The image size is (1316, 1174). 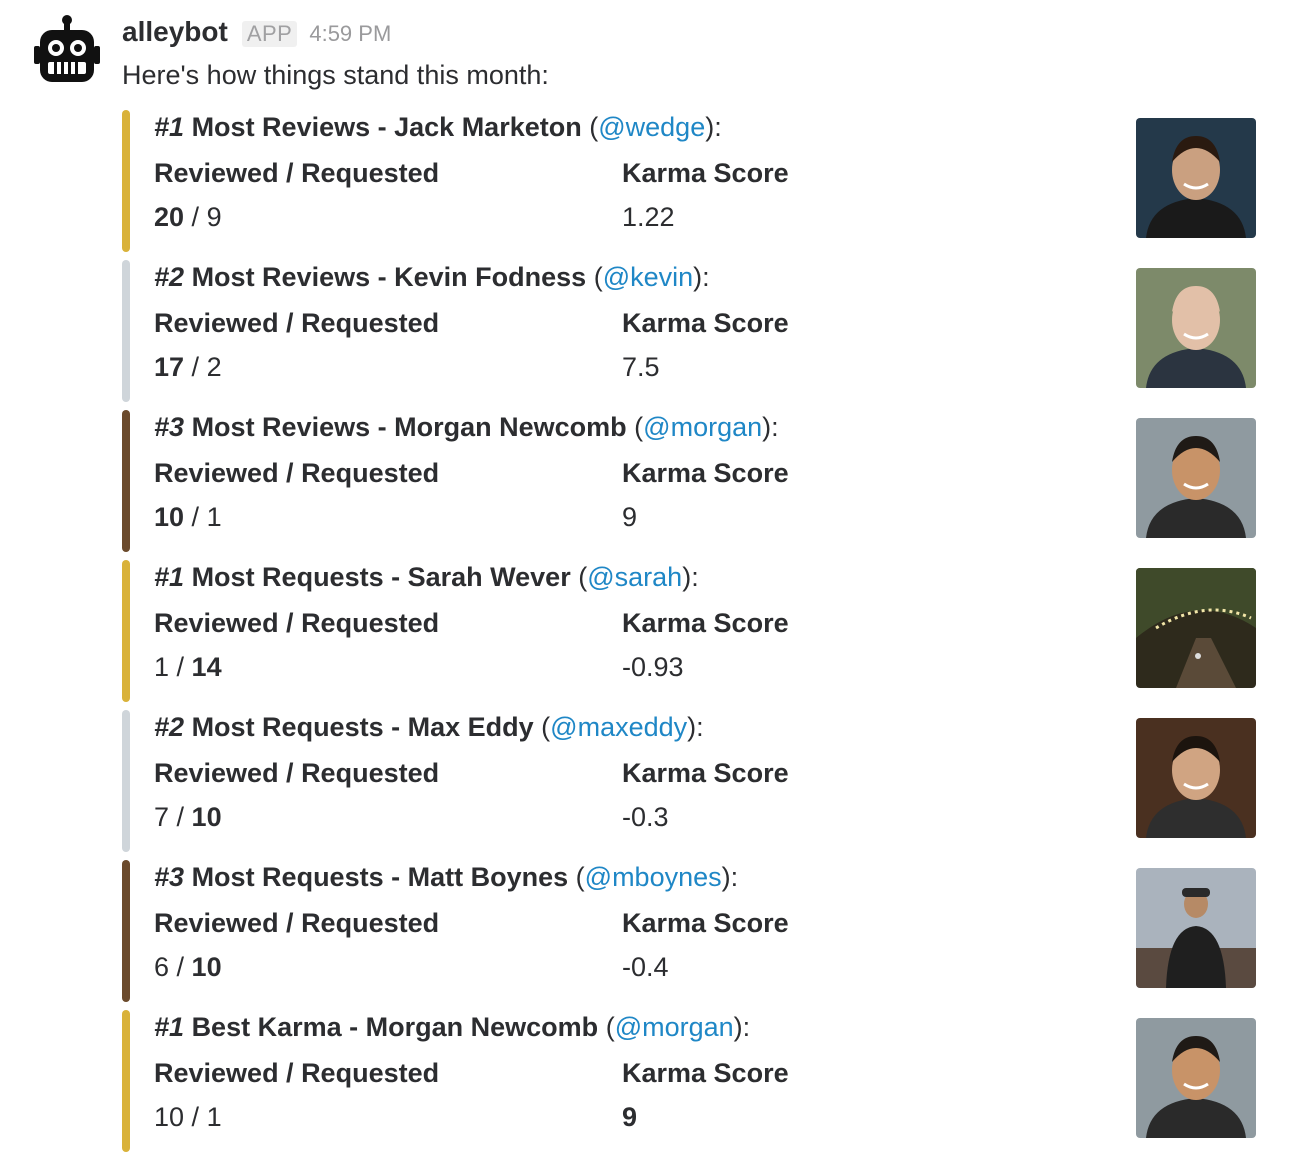 What do you see at coordinates (489, 577) in the screenshot?
I see `person-name: Sarah Wever` at bounding box center [489, 577].